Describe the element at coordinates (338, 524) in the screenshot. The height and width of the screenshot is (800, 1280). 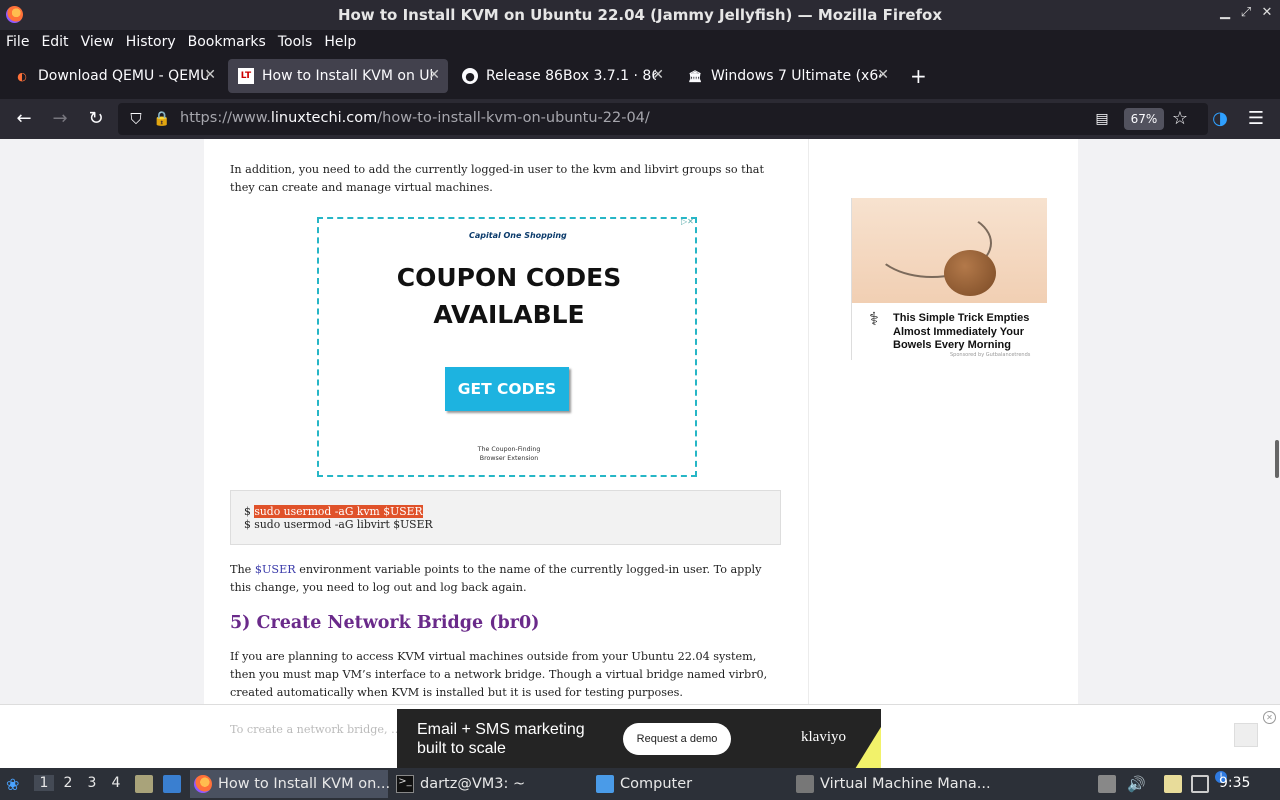
I see `code-line: $ sudo usermod -aG libvirt $USER` at that location.